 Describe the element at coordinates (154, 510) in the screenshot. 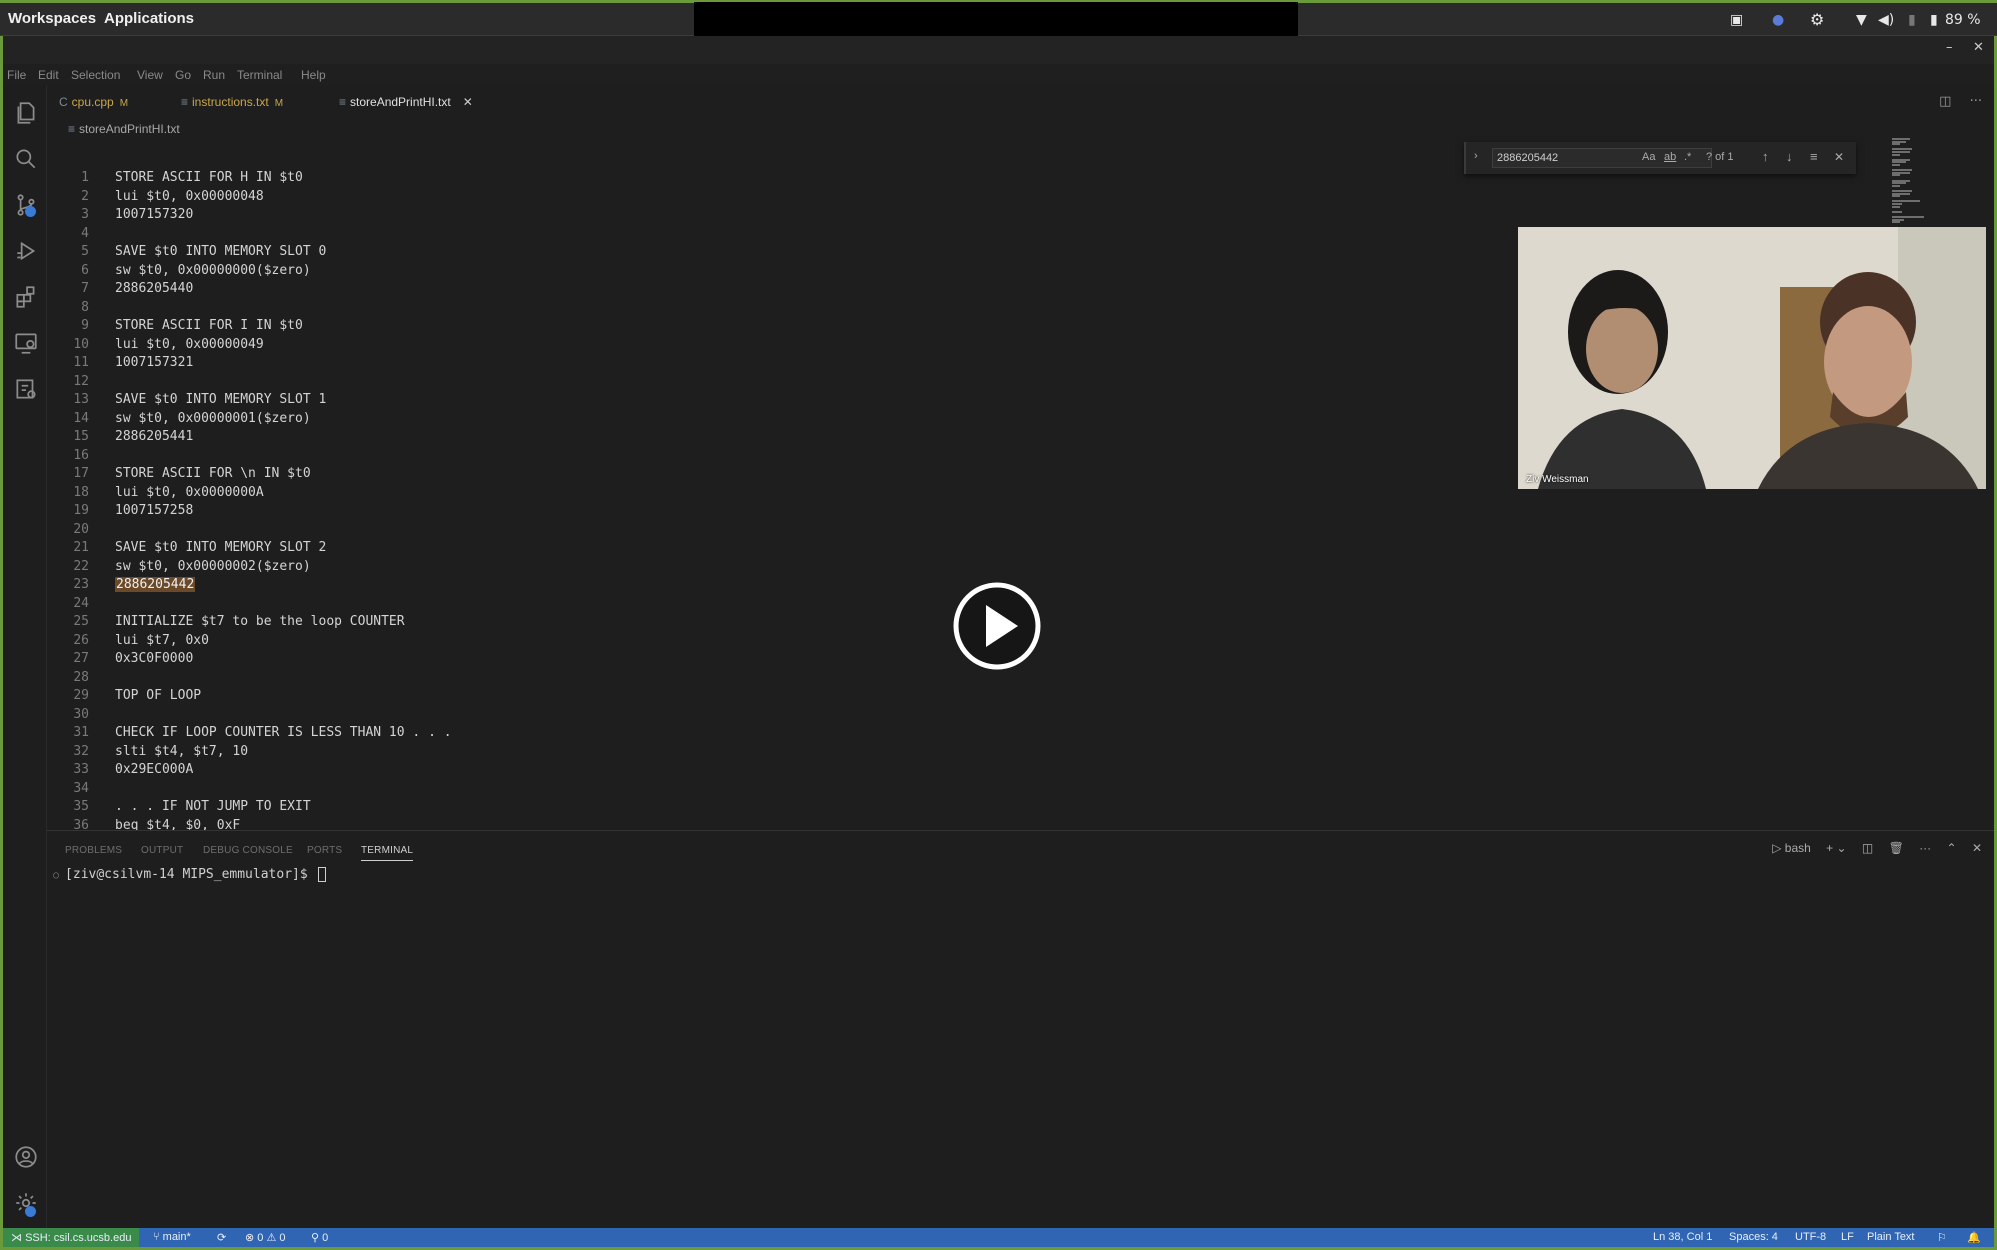

I see `code-text: 1007157258` at that location.